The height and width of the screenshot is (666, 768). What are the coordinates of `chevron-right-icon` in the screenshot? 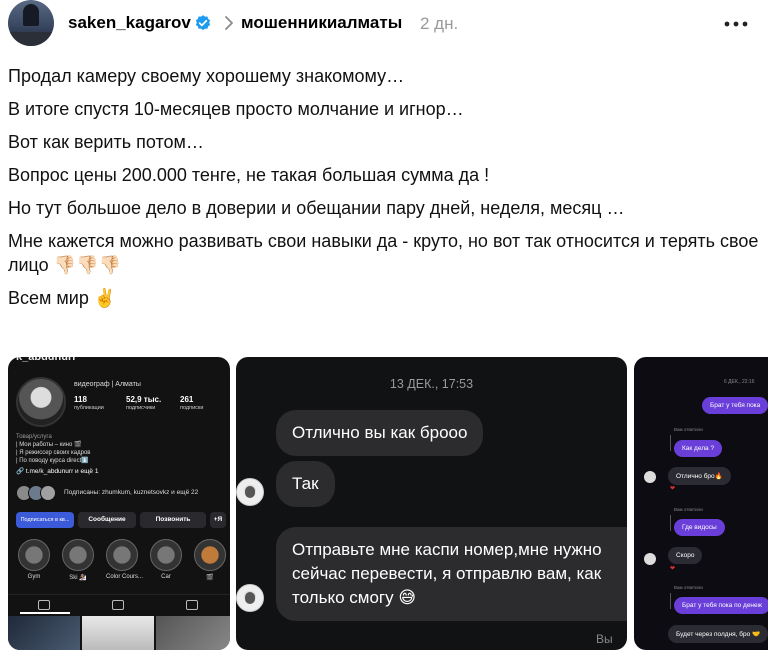 It's located at (229, 23).